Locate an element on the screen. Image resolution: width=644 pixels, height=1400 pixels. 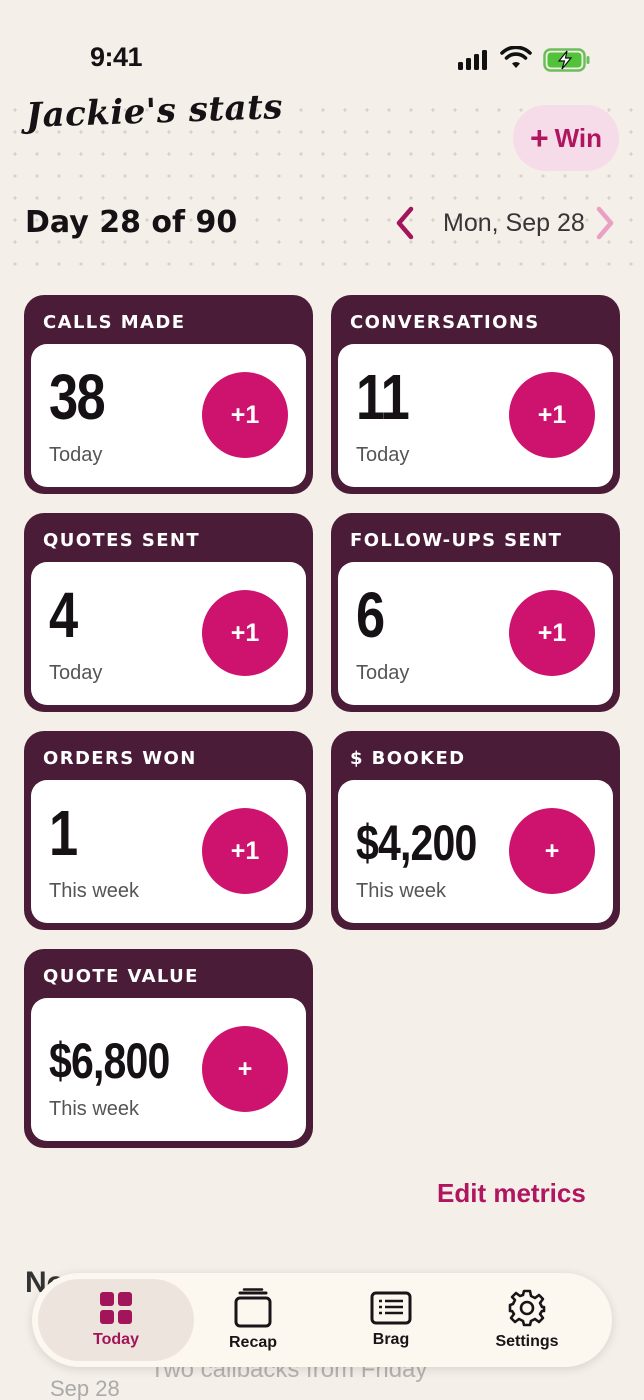
add-win-button: + Win is located at coordinates (566, 138).